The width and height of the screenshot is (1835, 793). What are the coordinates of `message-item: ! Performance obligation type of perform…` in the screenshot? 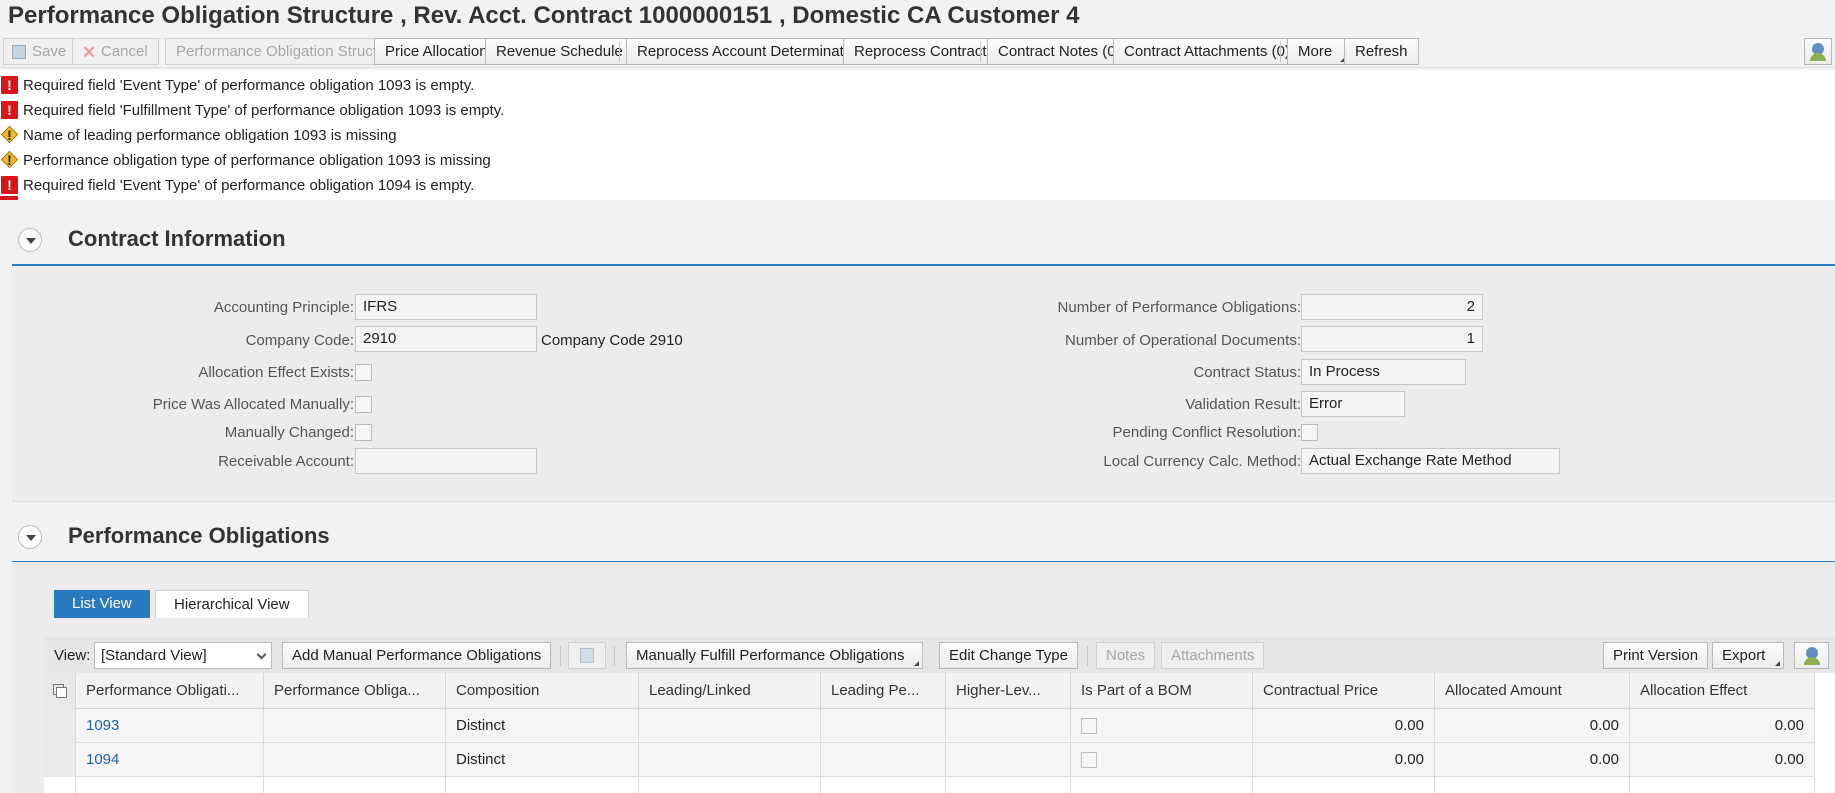 It's located at (450, 160).